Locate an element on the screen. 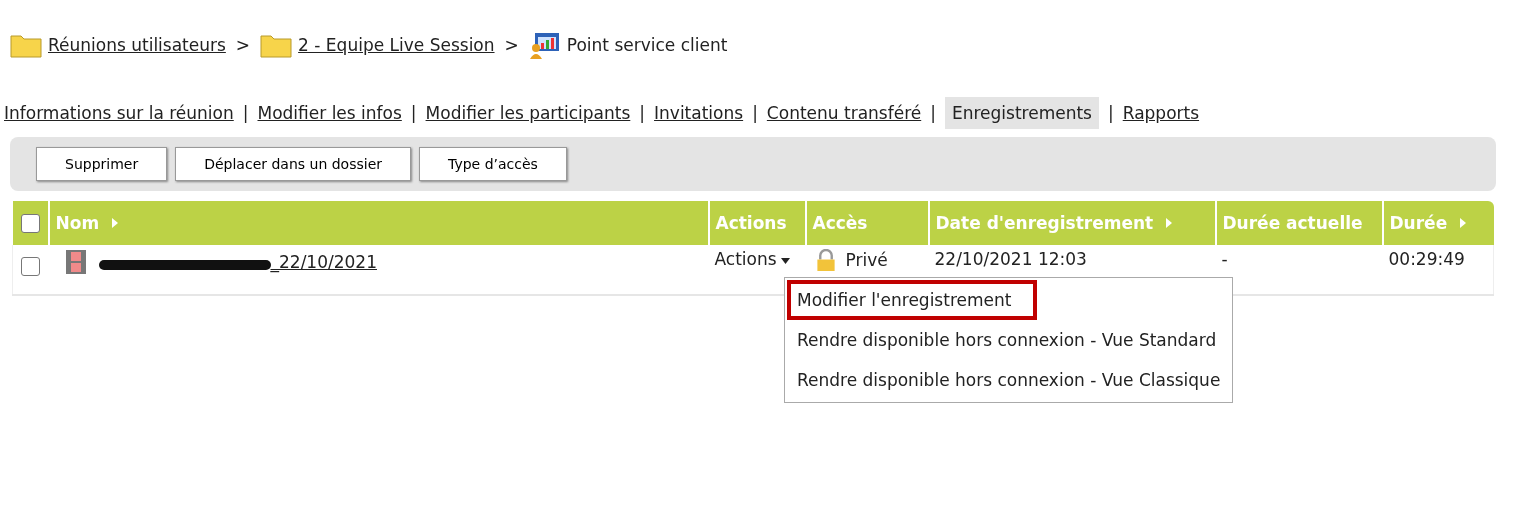 The height and width of the screenshot is (529, 1534). meeting-icon is located at coordinates (544, 45).